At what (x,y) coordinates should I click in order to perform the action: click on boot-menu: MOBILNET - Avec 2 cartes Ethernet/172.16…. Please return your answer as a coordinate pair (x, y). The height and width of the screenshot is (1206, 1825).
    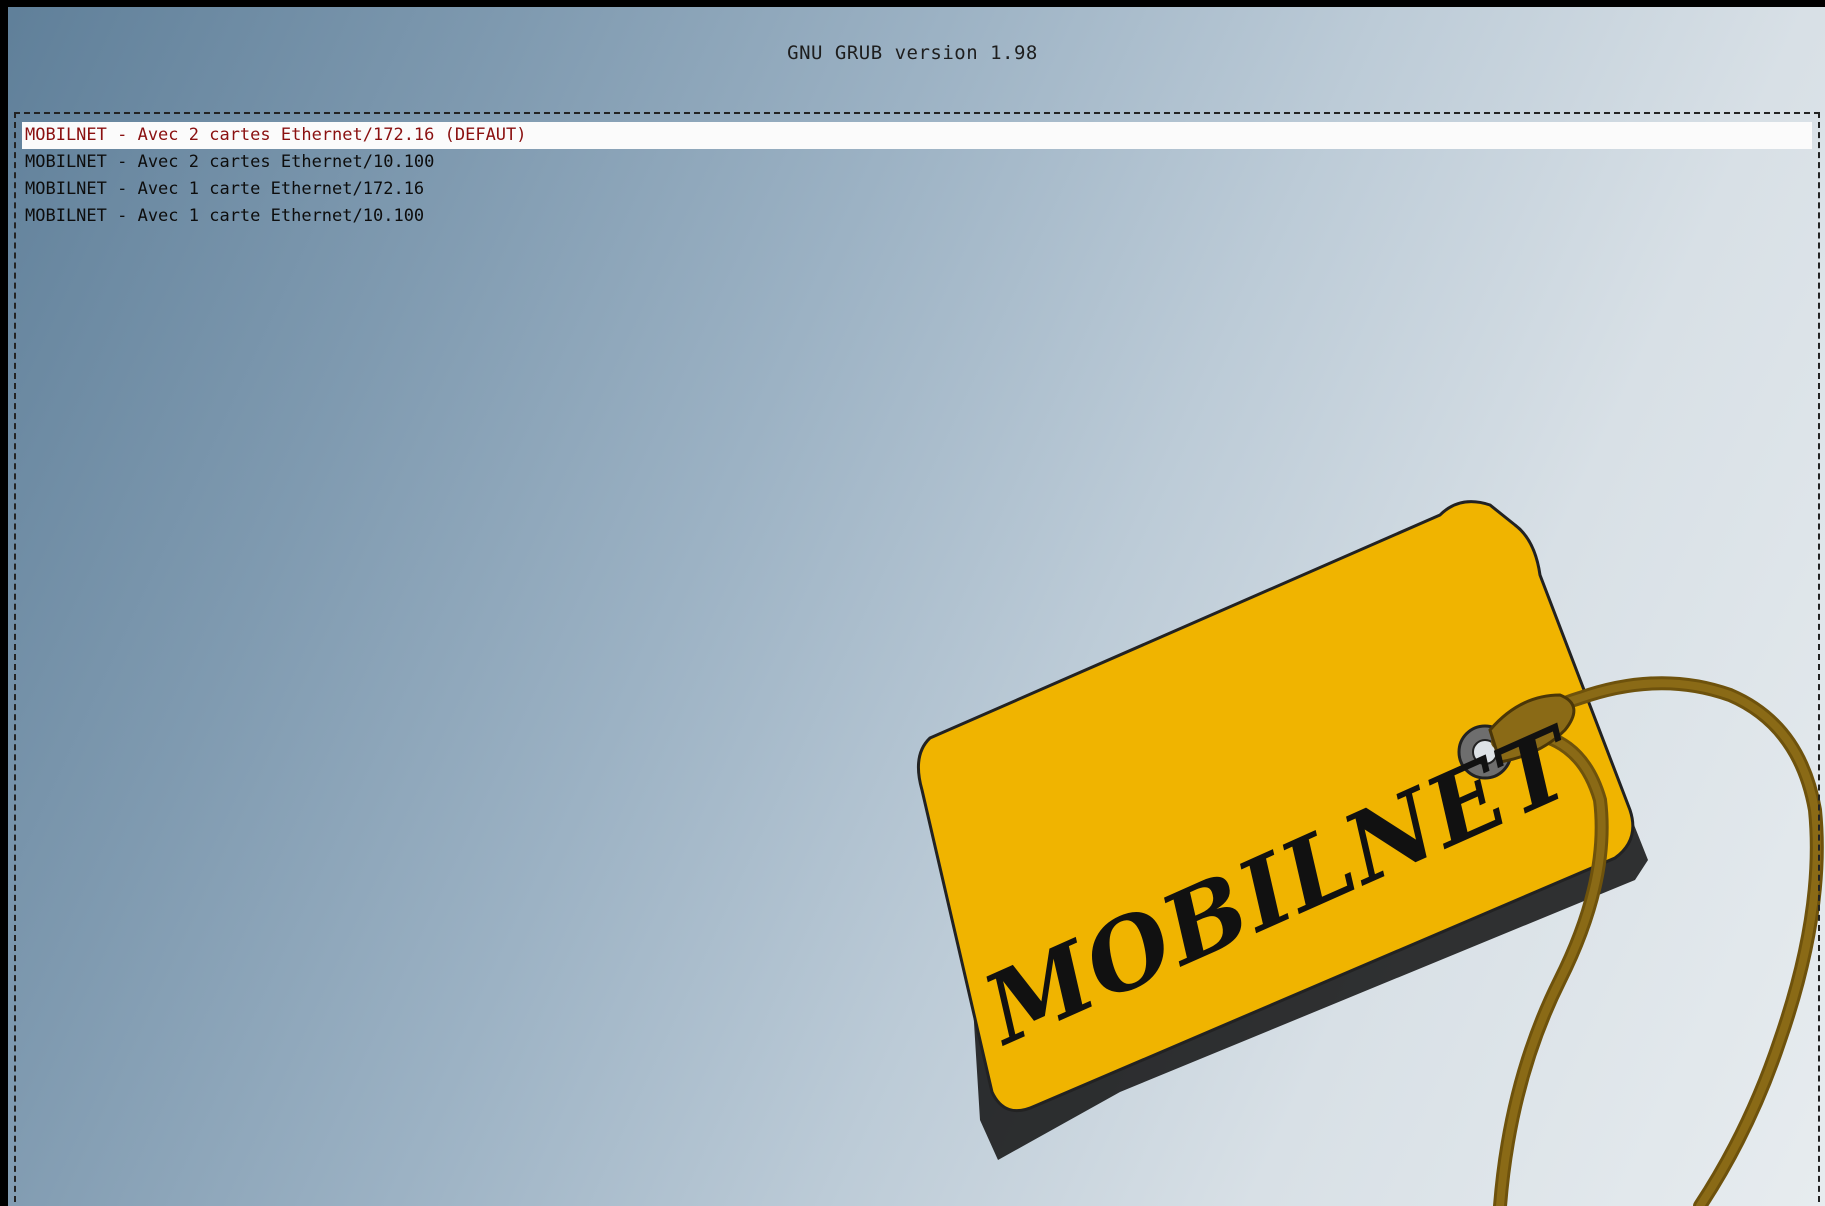
    Looking at the image, I should click on (917, 176).